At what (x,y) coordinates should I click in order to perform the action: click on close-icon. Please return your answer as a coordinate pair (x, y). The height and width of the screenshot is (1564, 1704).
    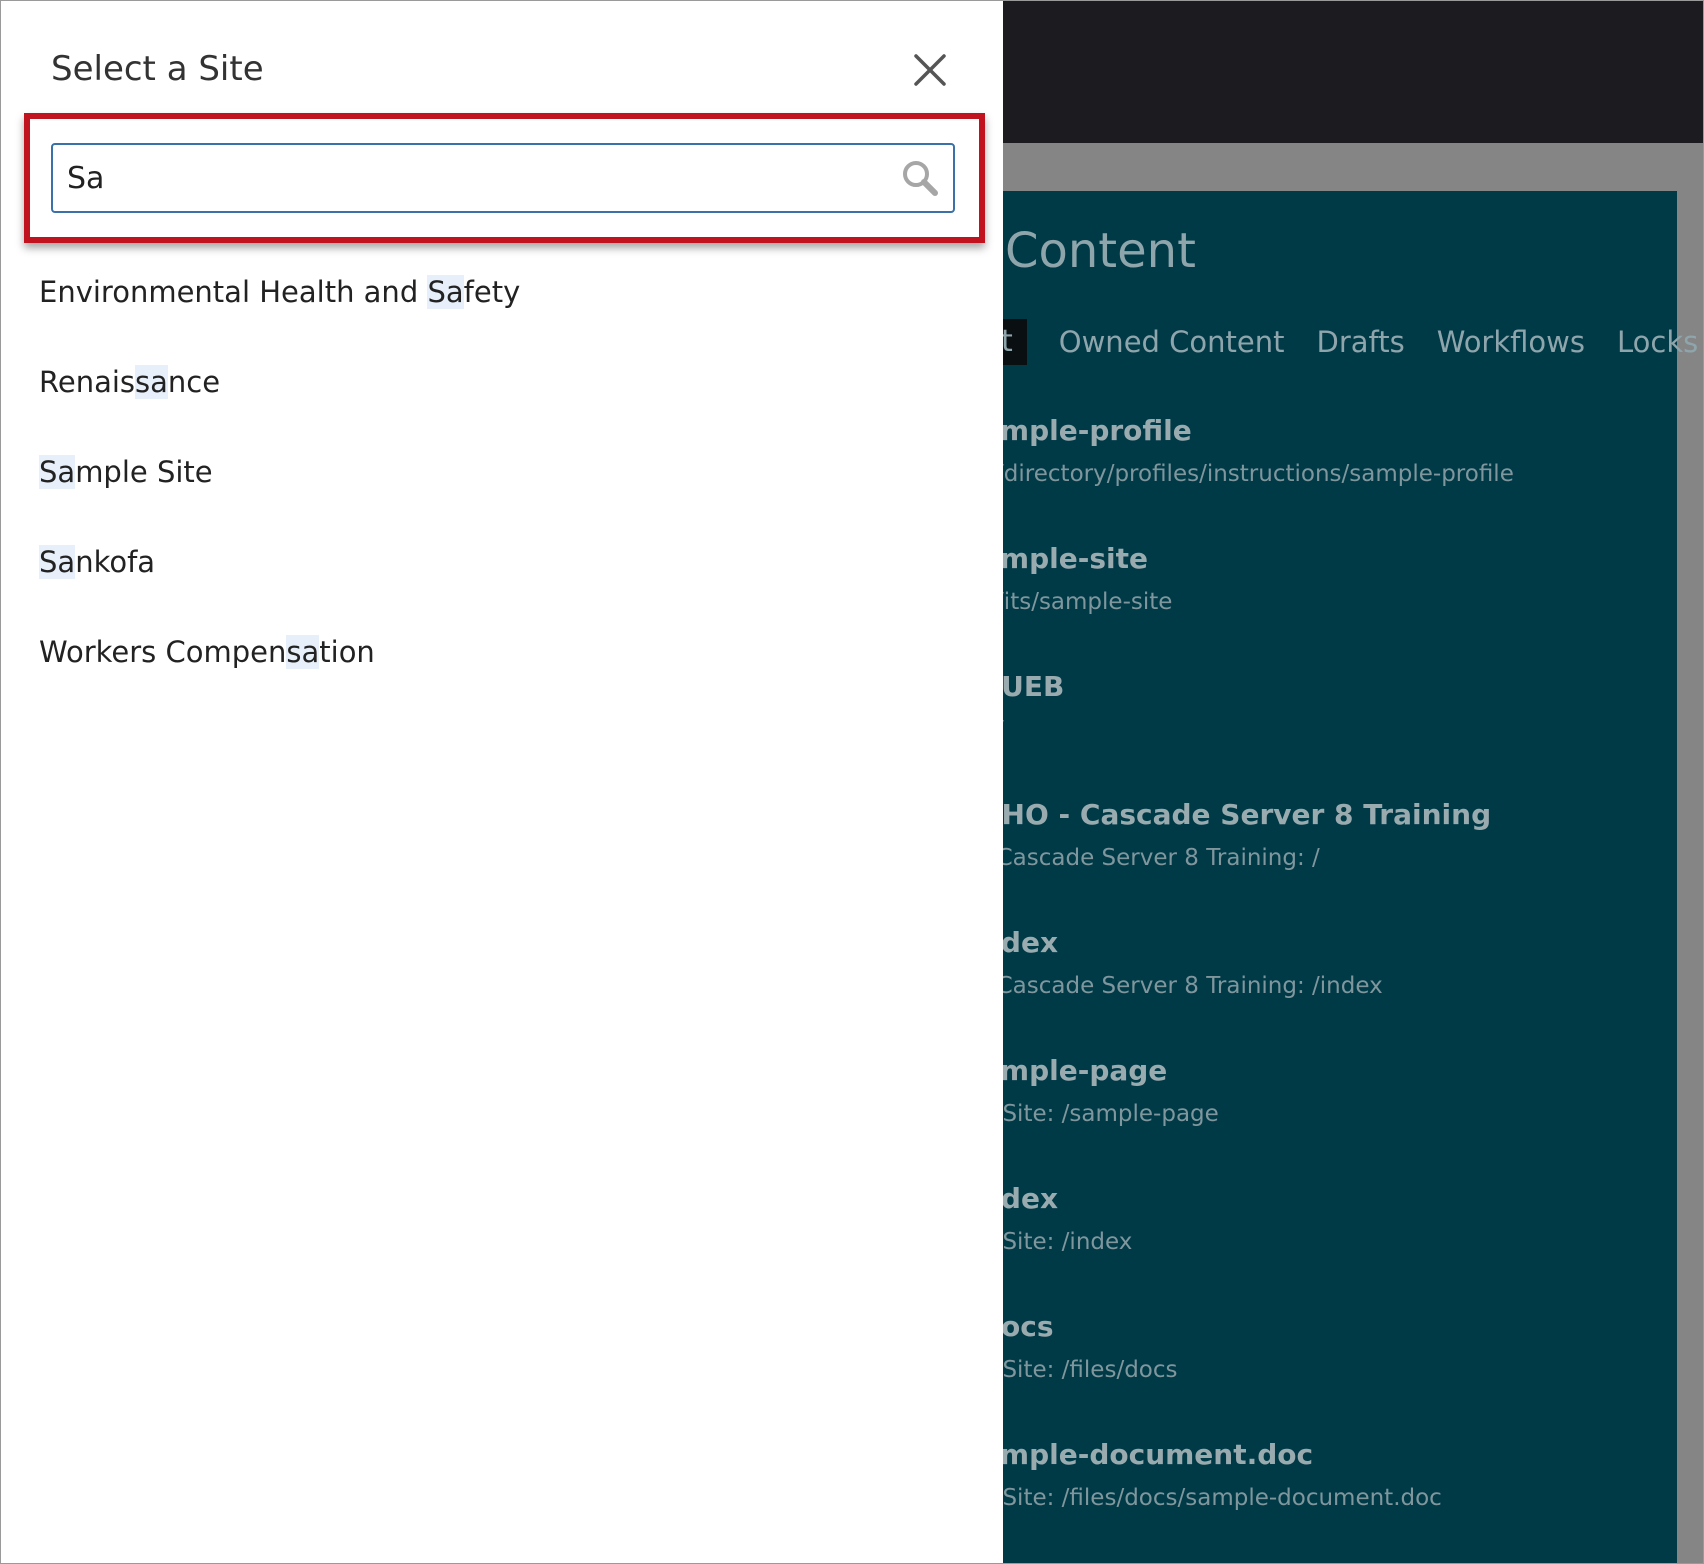
    Looking at the image, I should click on (930, 70).